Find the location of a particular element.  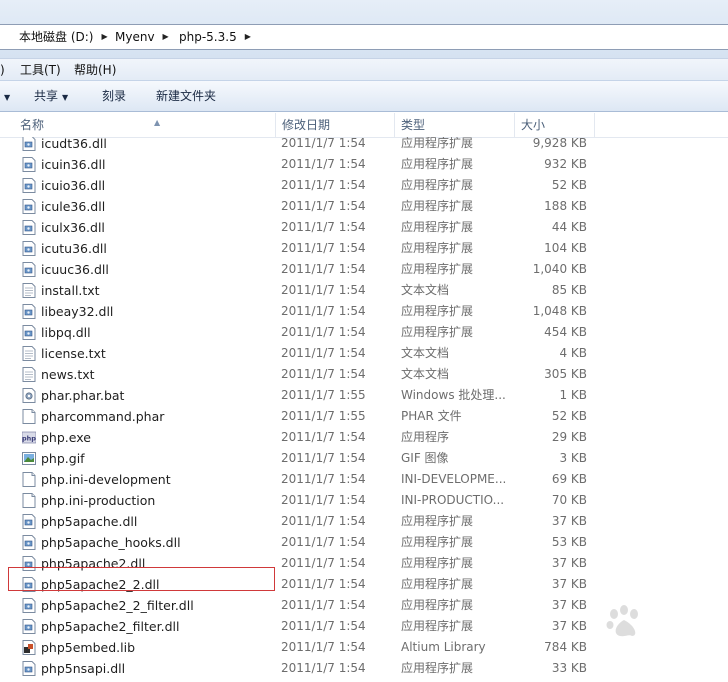

breadcrumb-myenv: Myenv ▶ is located at coordinates (142, 37).